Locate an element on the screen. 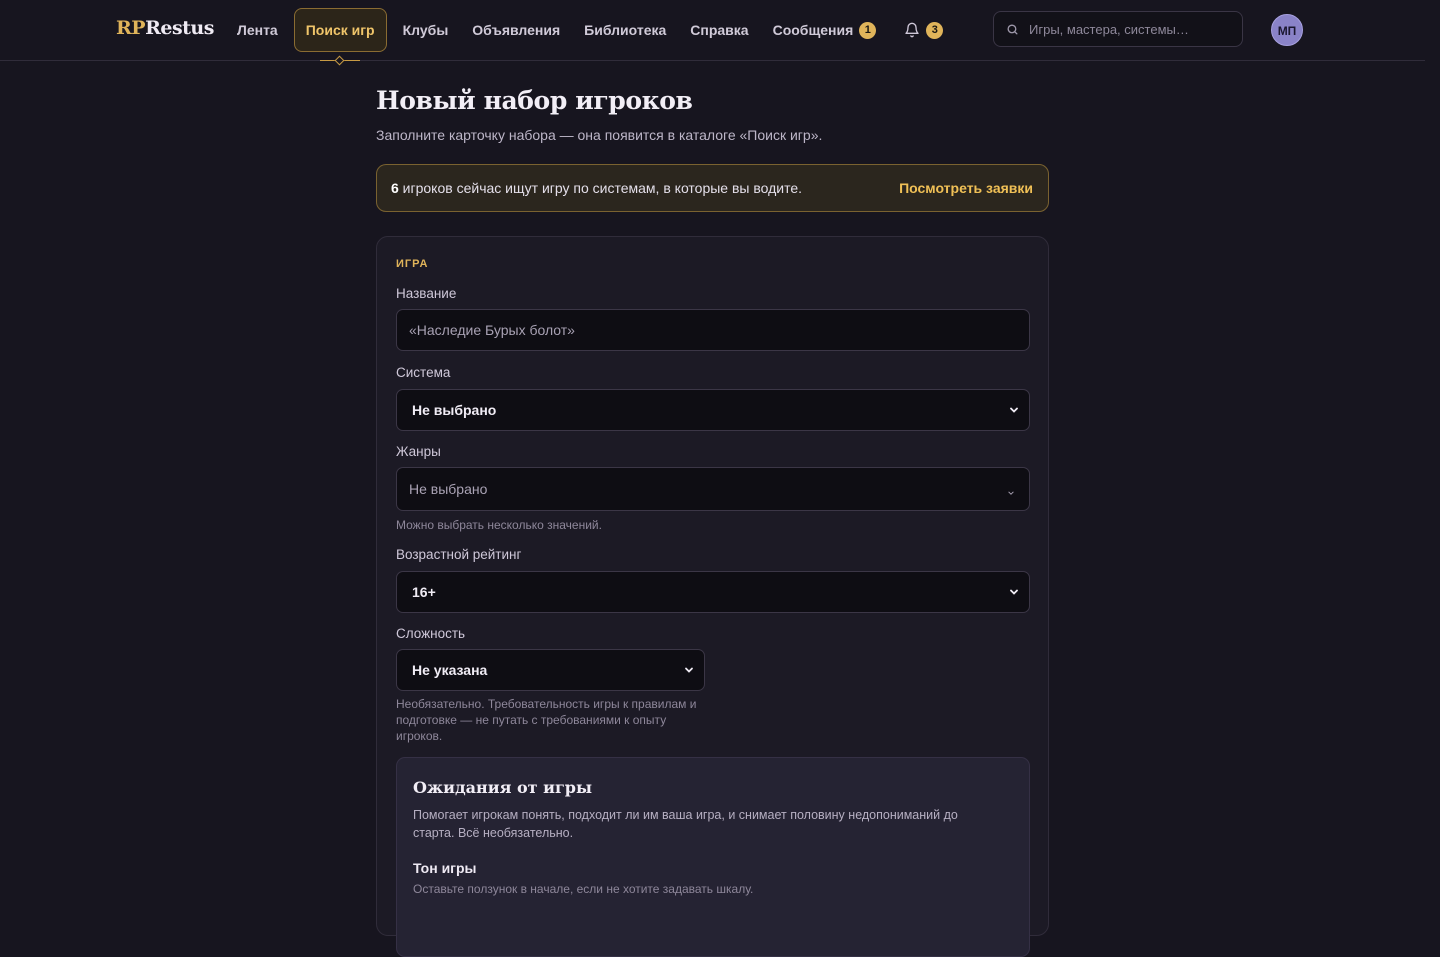  logo-rp: RP is located at coordinates (131, 28).